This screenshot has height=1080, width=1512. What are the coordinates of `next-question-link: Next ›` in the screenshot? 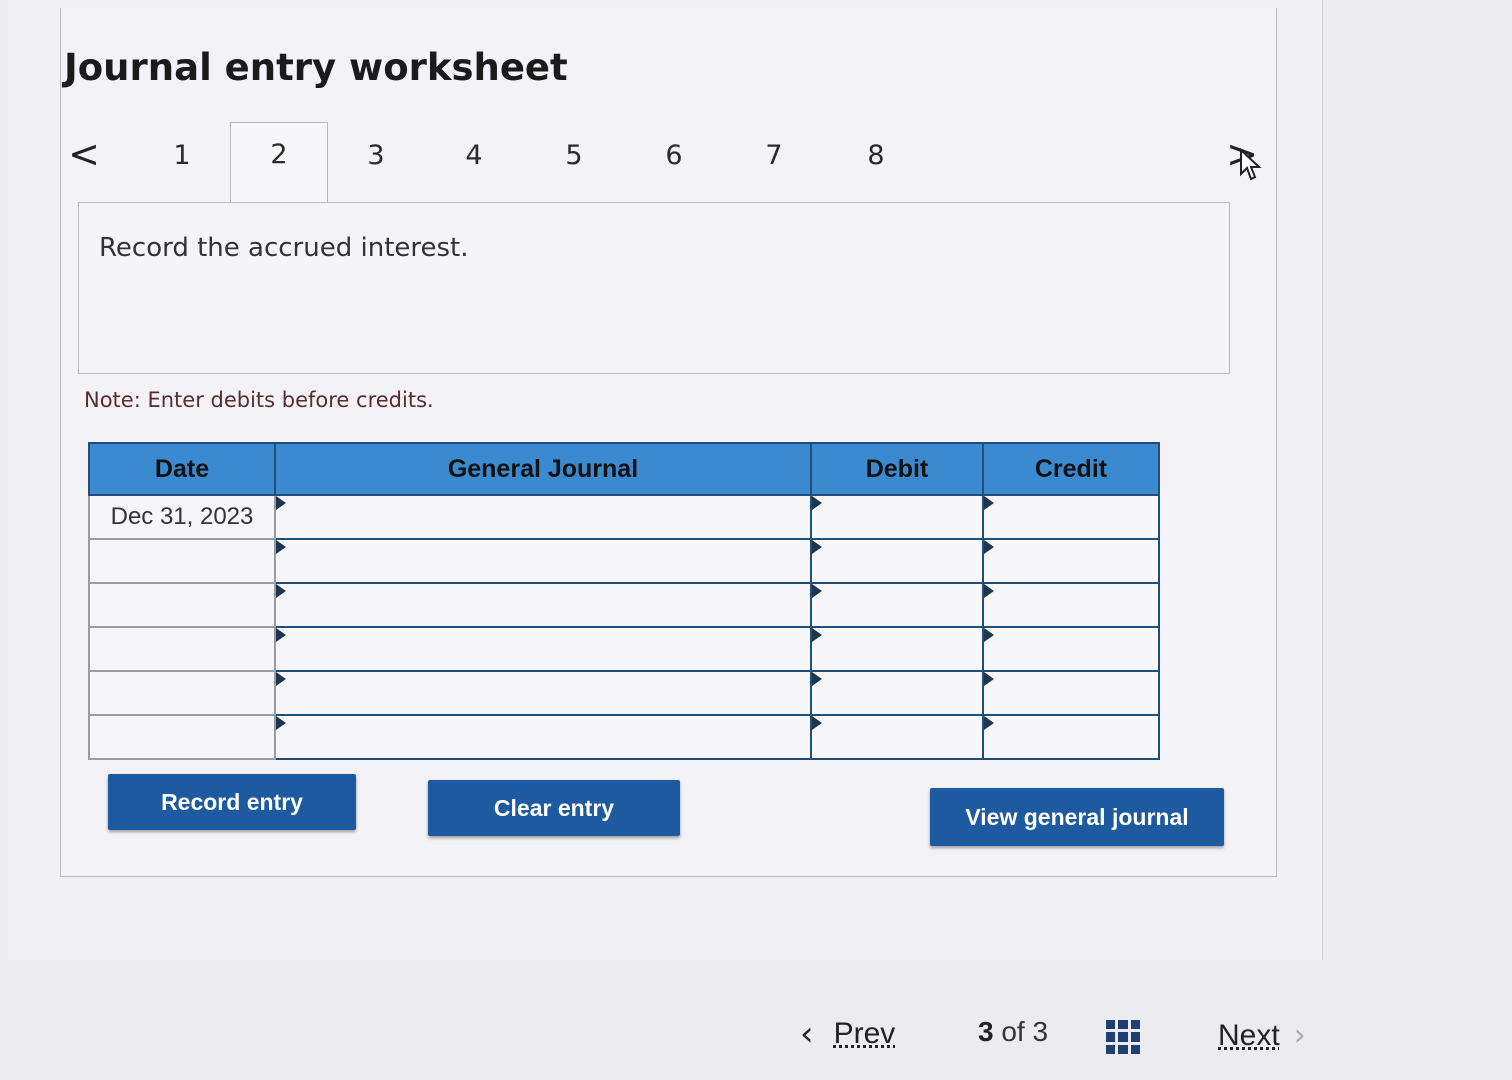 It's located at (1262, 1035).